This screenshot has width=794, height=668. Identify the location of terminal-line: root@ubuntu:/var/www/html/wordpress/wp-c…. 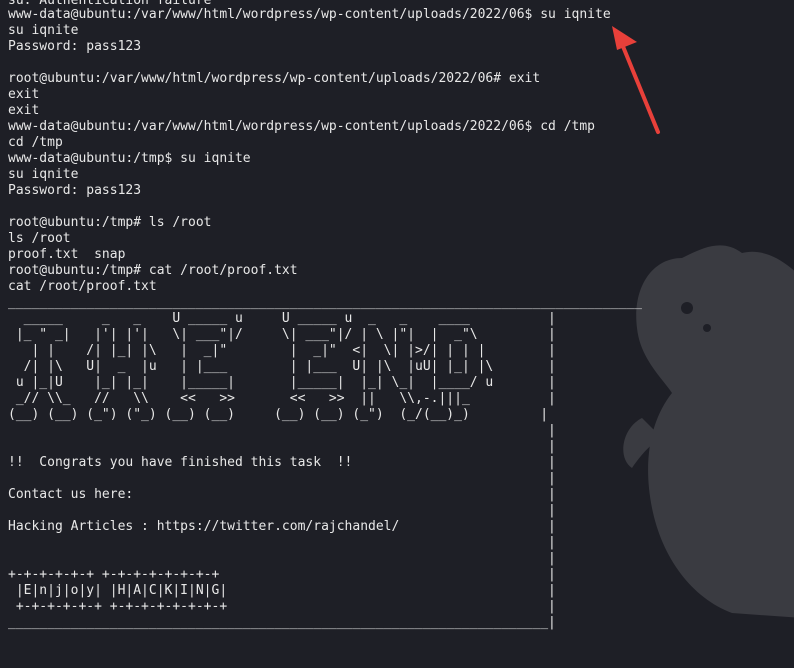
(274, 78).